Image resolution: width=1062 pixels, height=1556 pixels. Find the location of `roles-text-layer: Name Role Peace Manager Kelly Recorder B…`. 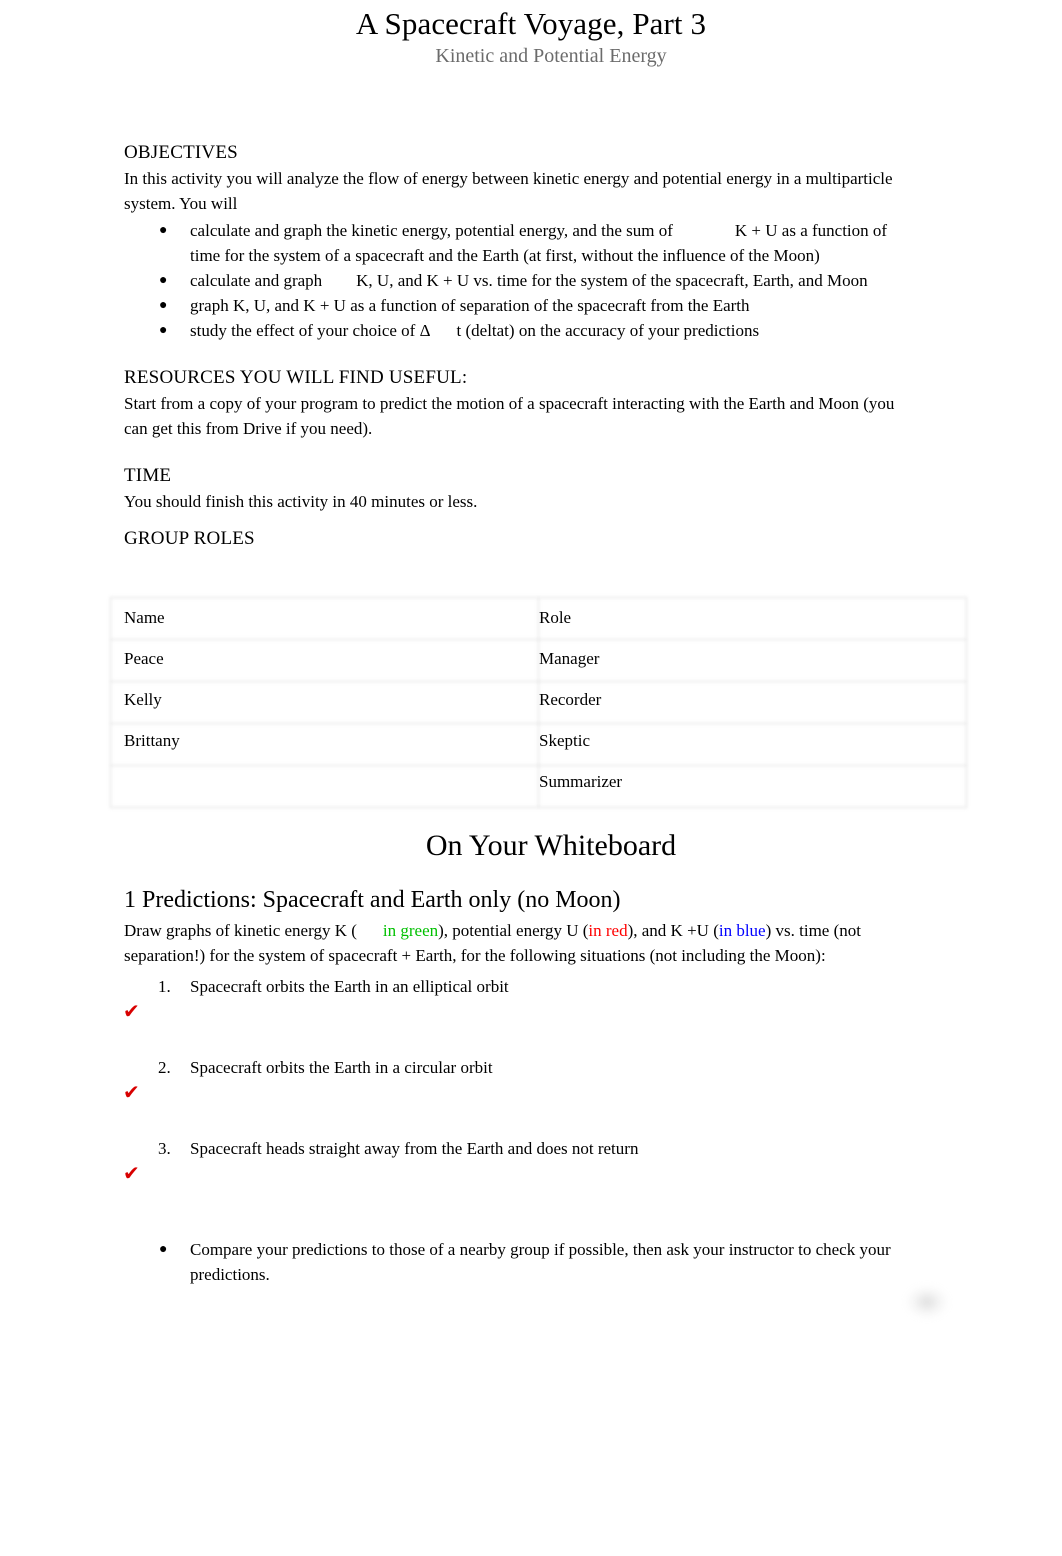

roles-text-layer: Name Role Peace Manager Kelly Recorder B… is located at coordinates (523, 699).